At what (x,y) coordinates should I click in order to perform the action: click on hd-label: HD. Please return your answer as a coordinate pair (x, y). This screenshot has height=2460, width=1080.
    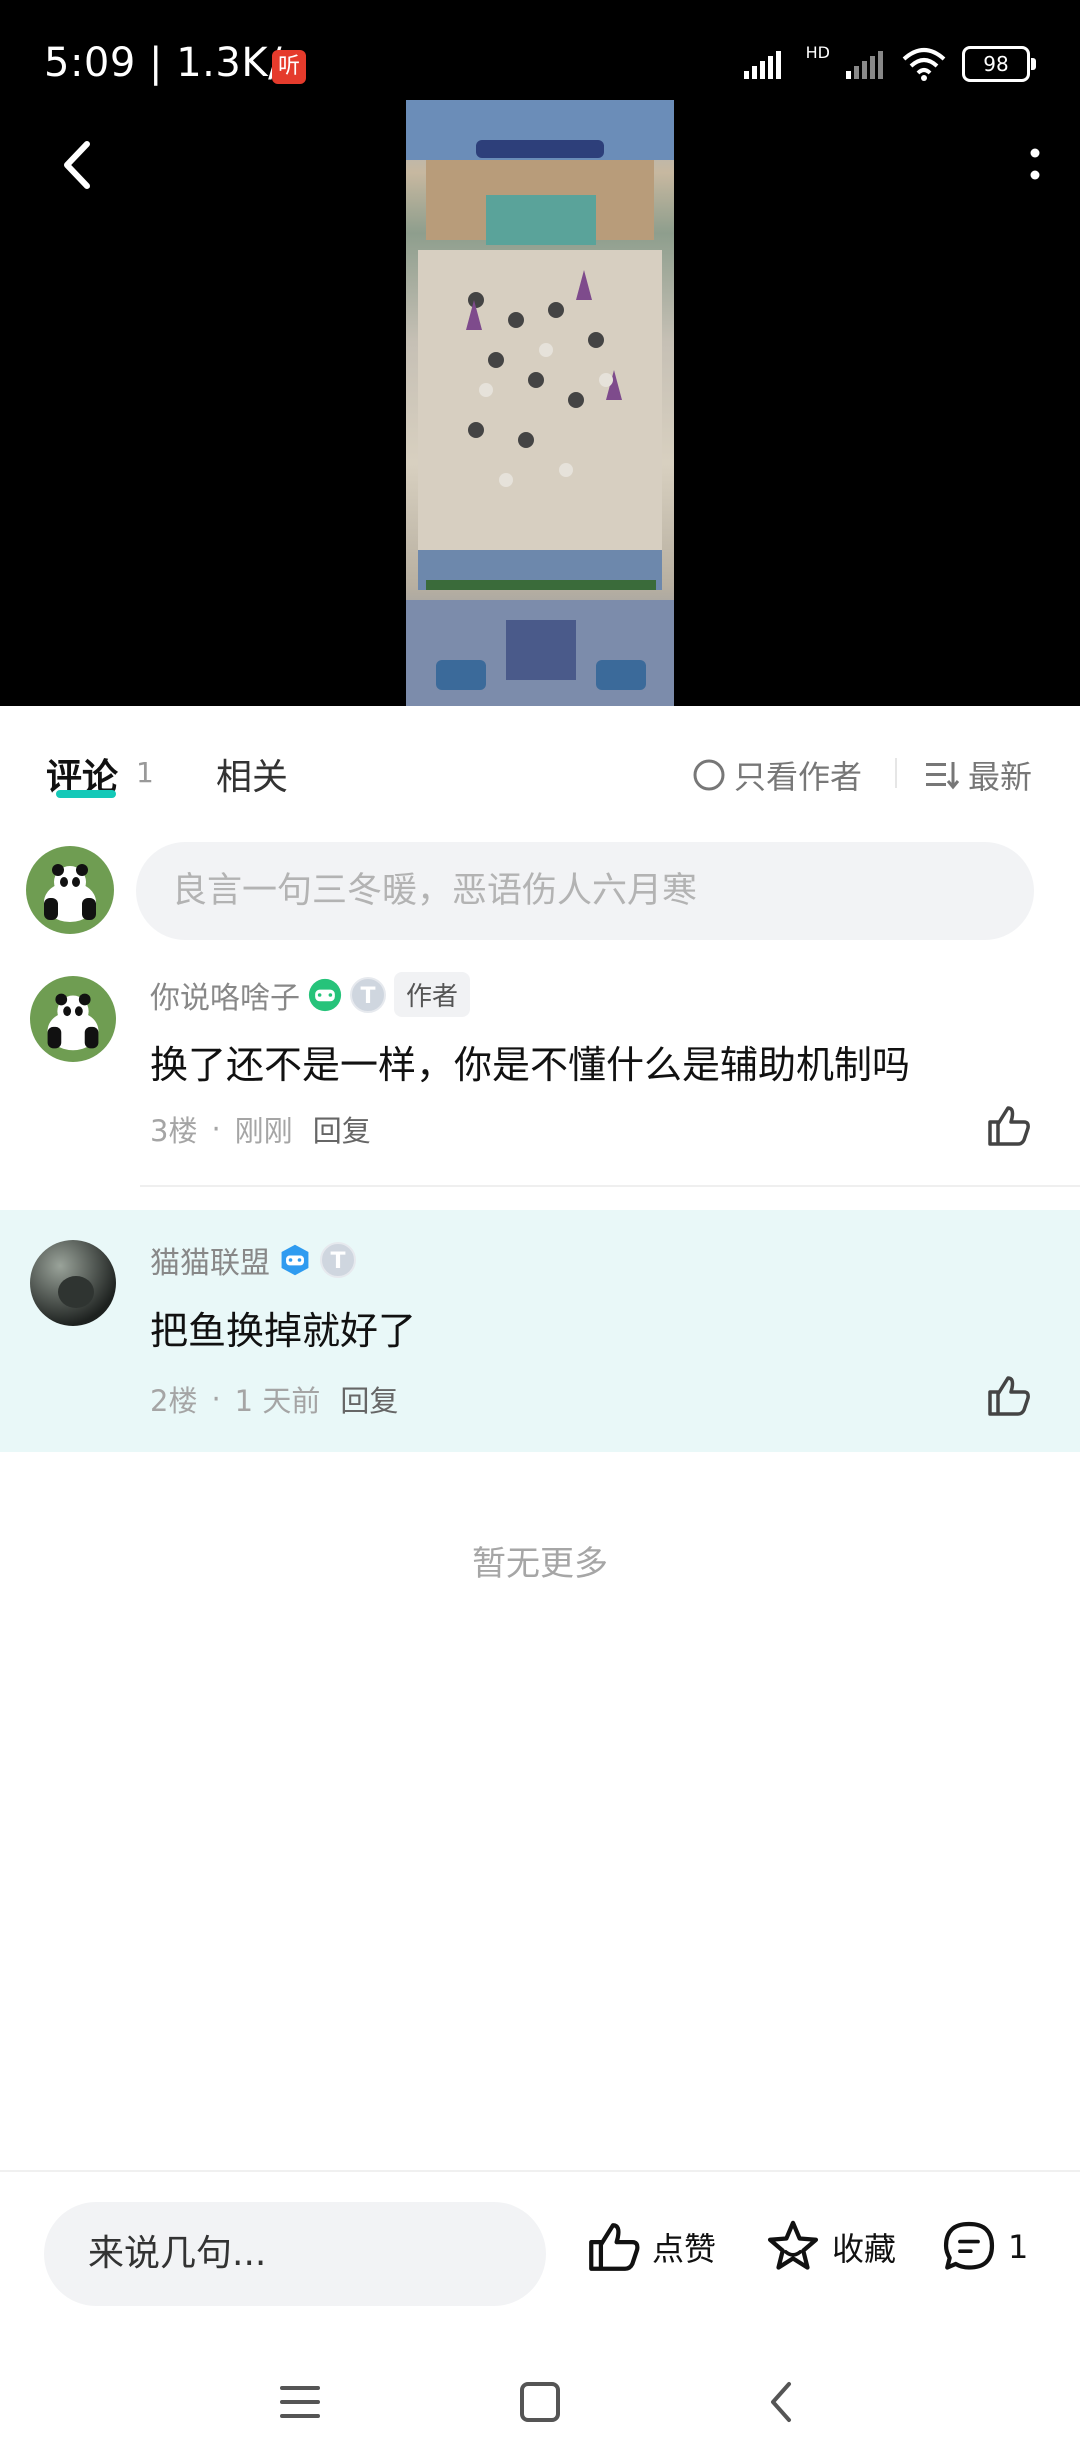
    Looking at the image, I should click on (817, 52).